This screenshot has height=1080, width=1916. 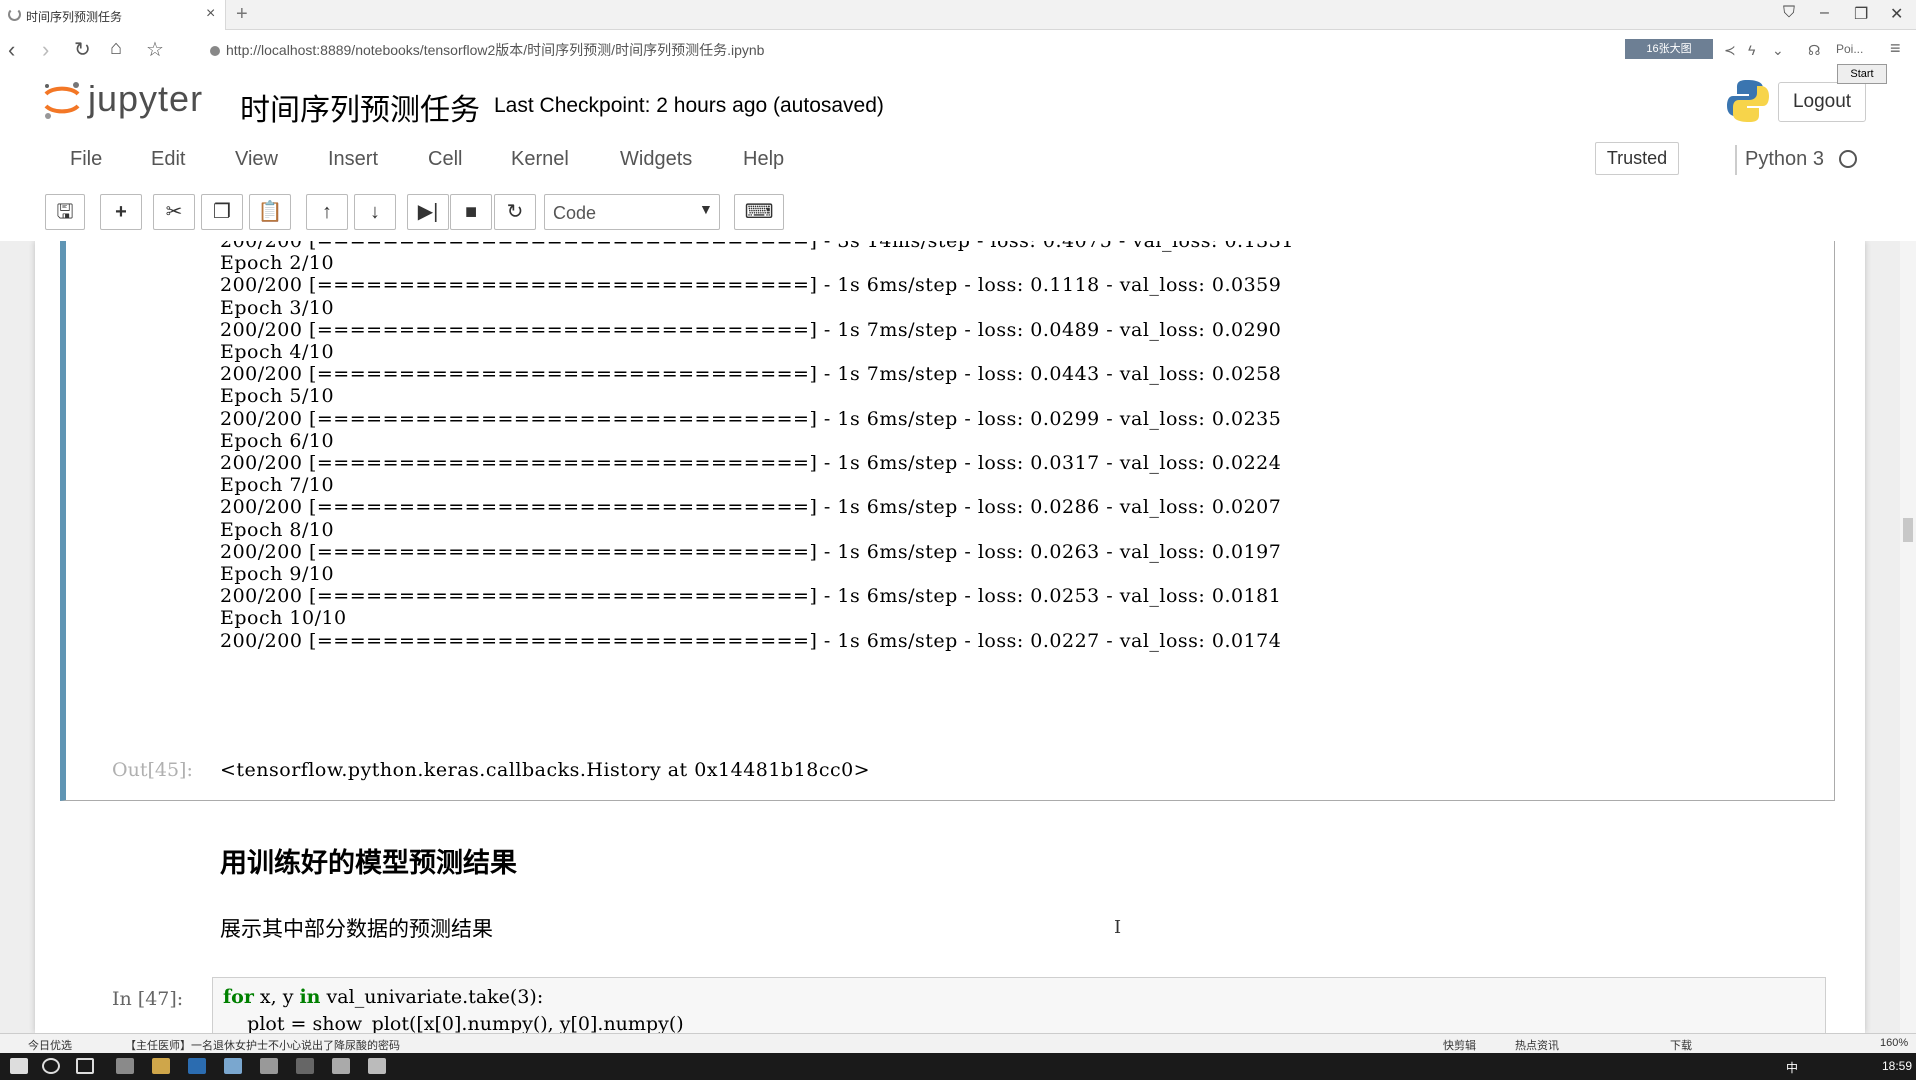 What do you see at coordinates (353, 159) in the screenshot?
I see `menu-insert: Insert` at bounding box center [353, 159].